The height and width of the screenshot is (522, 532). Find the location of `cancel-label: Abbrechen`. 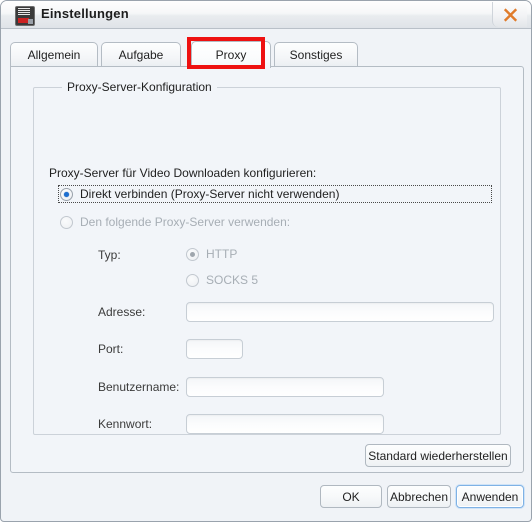

cancel-label: Abbrechen is located at coordinates (419, 496).